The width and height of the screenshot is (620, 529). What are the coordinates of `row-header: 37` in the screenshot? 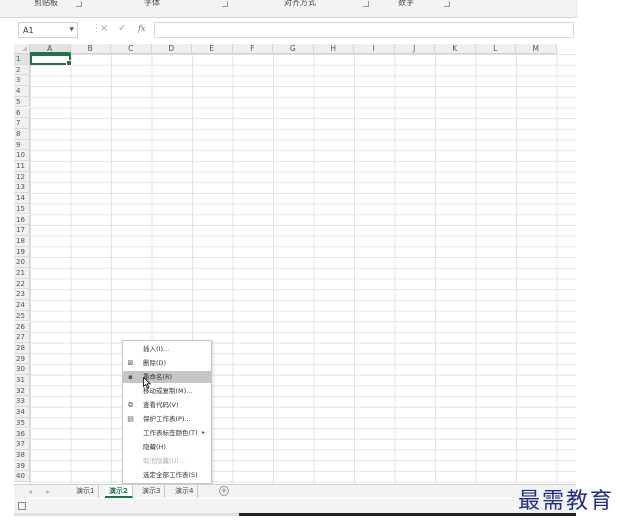 It's located at (22, 444).